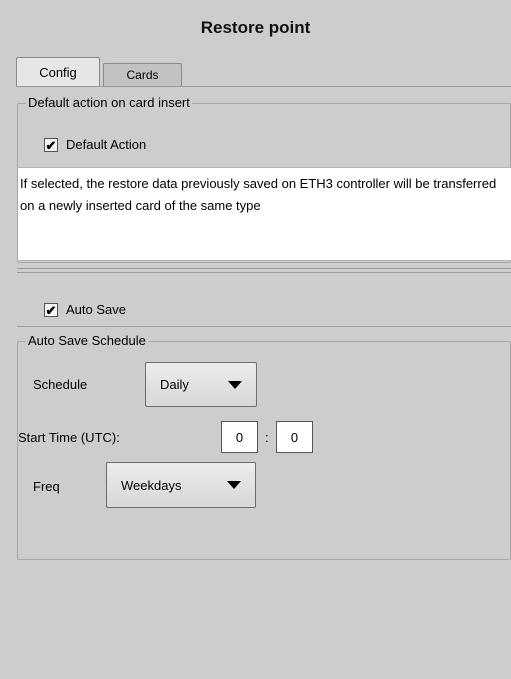  I want to click on tab-strip-divider, so click(263, 86).